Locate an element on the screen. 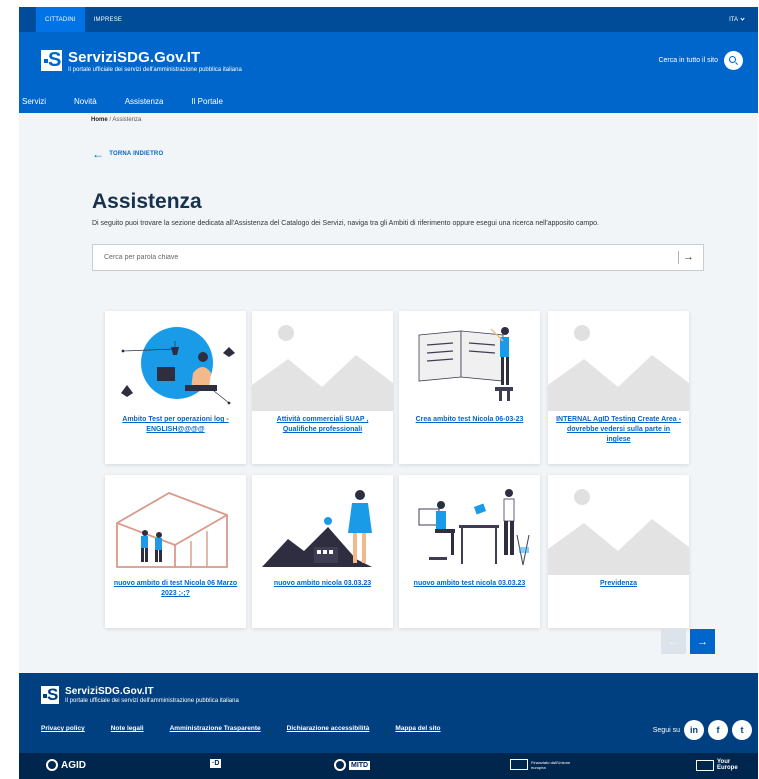 The width and height of the screenshot is (759, 779). back-link-label: TORNA INDIETRO is located at coordinates (136, 154).